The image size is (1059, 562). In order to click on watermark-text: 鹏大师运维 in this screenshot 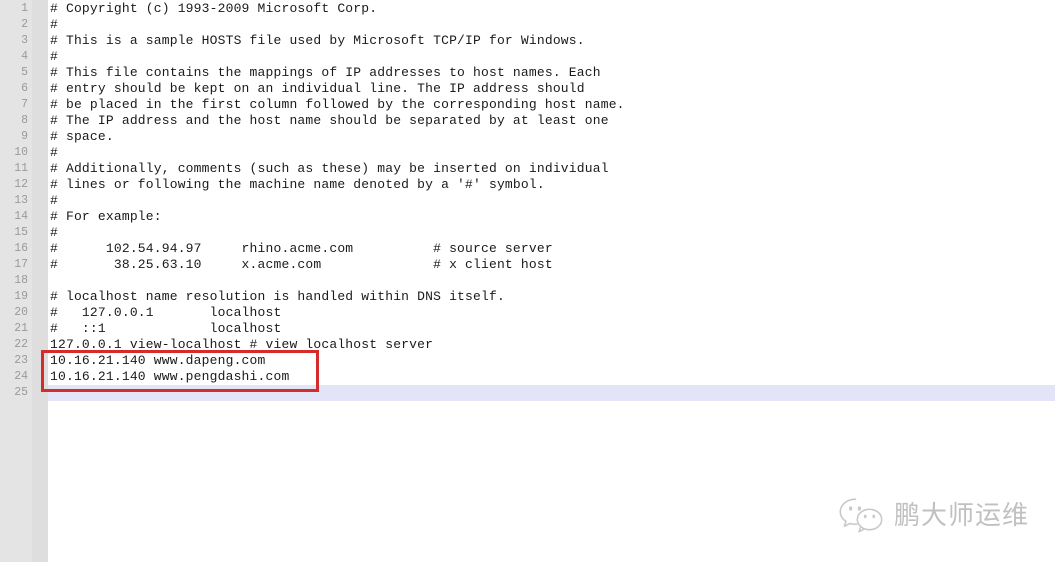, I will do `click(962, 516)`.